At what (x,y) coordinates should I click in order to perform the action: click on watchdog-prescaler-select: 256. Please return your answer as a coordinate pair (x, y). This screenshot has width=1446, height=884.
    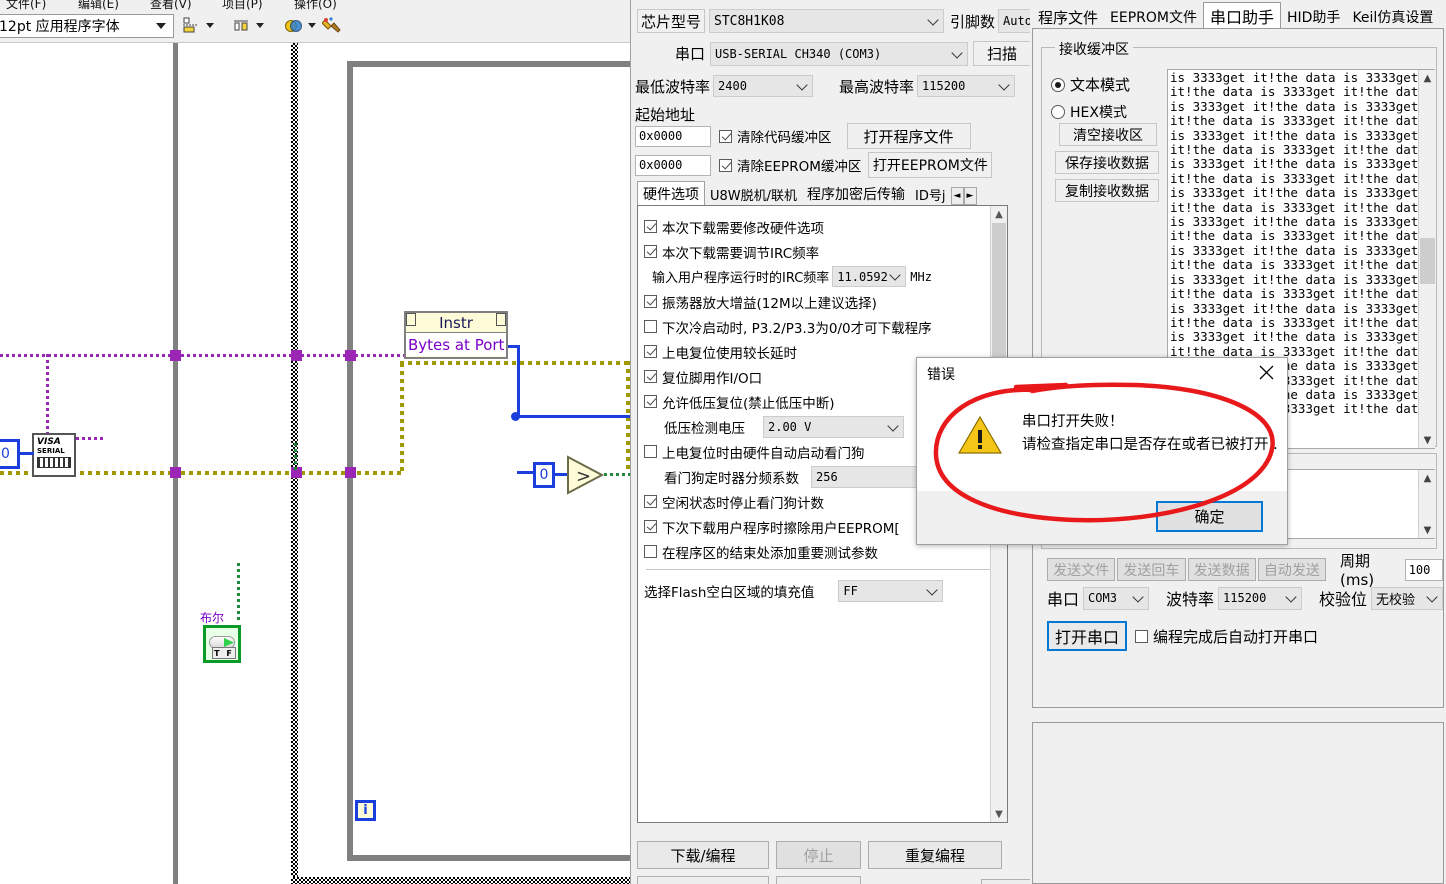
    Looking at the image, I should click on (866, 476).